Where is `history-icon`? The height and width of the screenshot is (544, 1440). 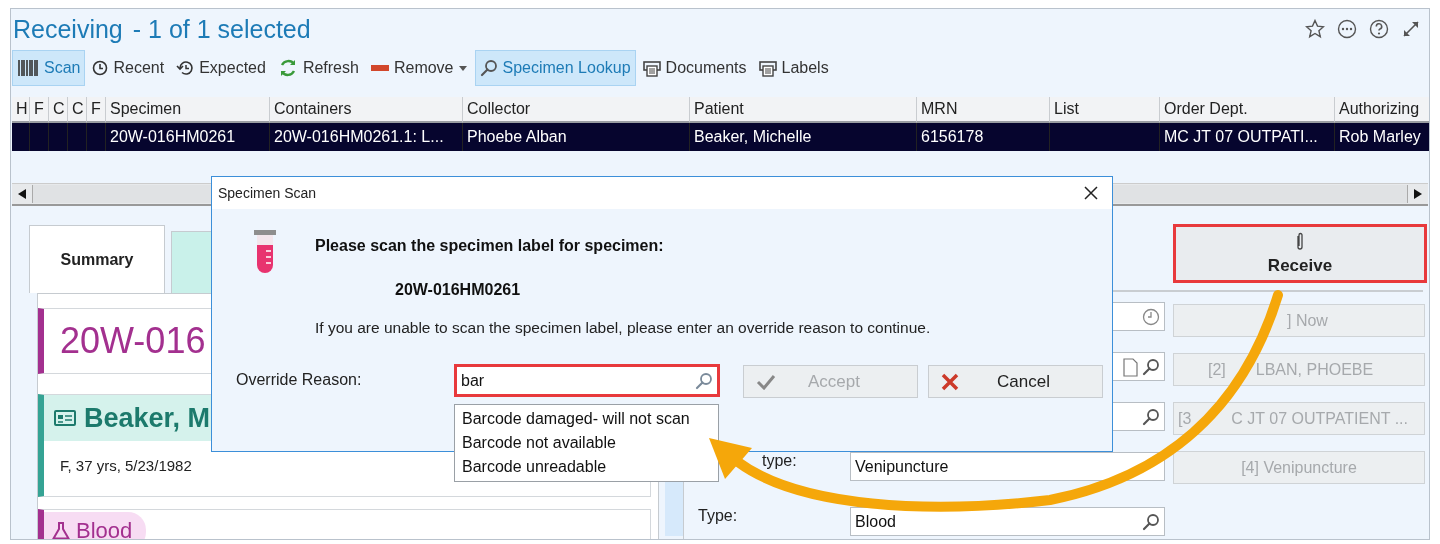
history-icon is located at coordinates (185, 68).